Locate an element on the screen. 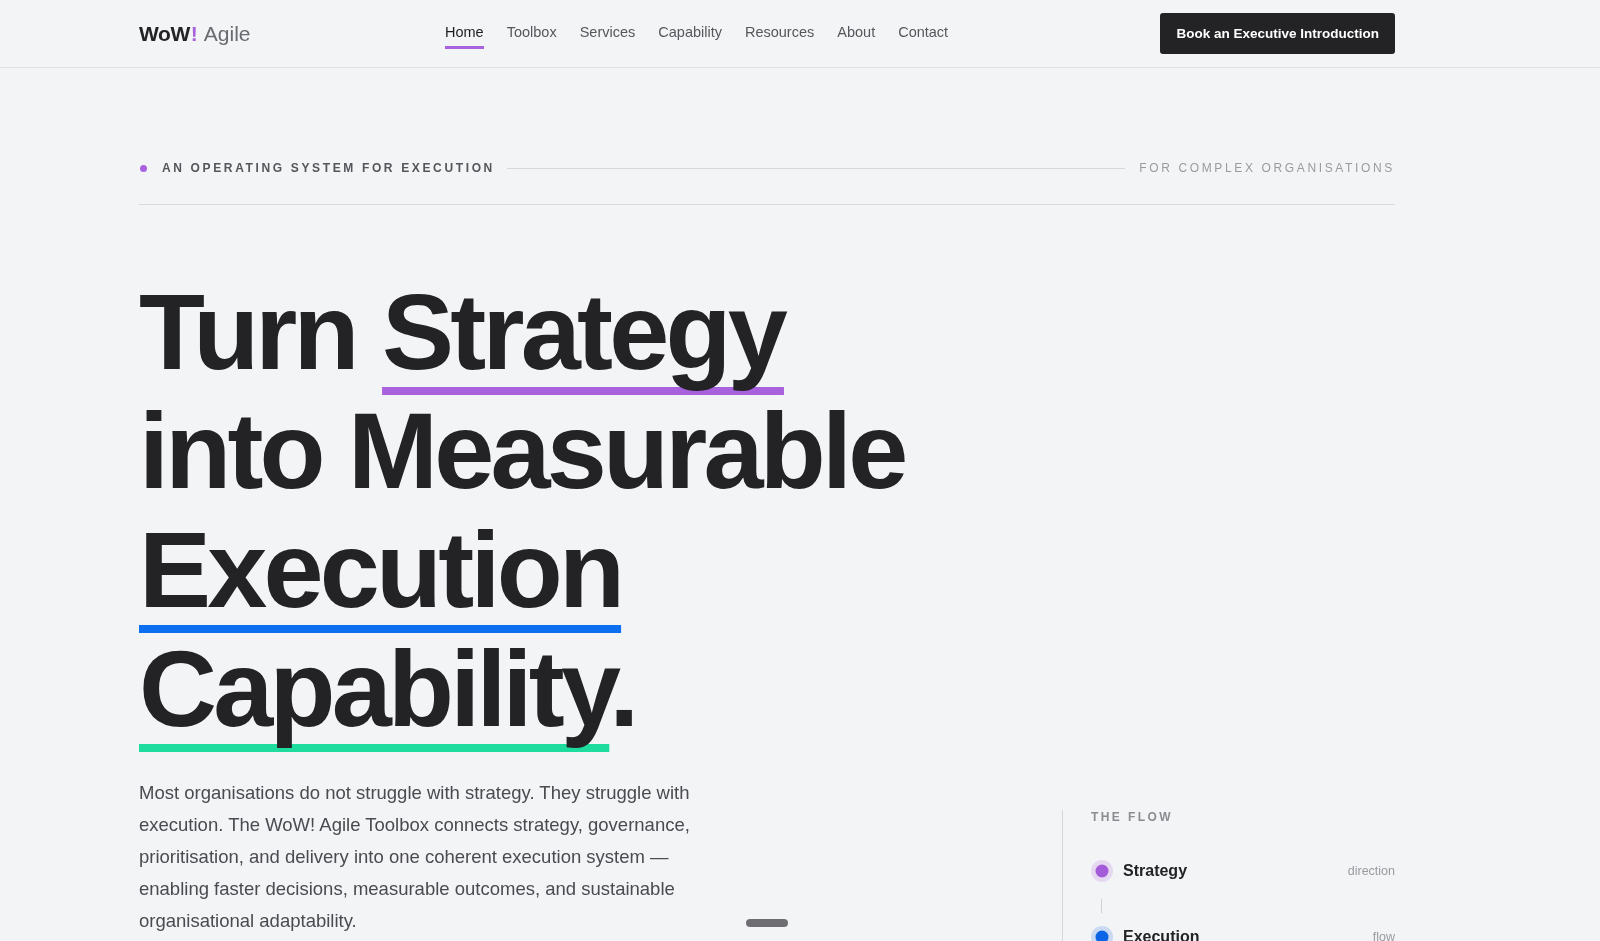 The image size is (1600, 941). eyebrow-text: FOR COMPLEX ORGANISATIONS is located at coordinates (1267, 168).